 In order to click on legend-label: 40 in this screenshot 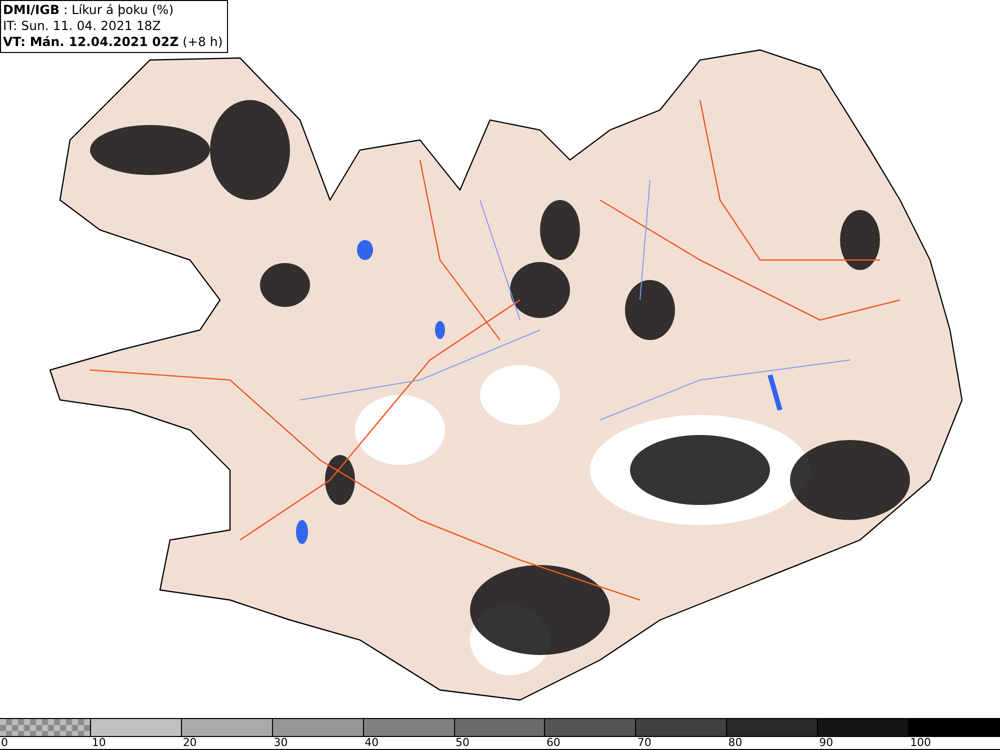, I will do `click(371, 743)`.